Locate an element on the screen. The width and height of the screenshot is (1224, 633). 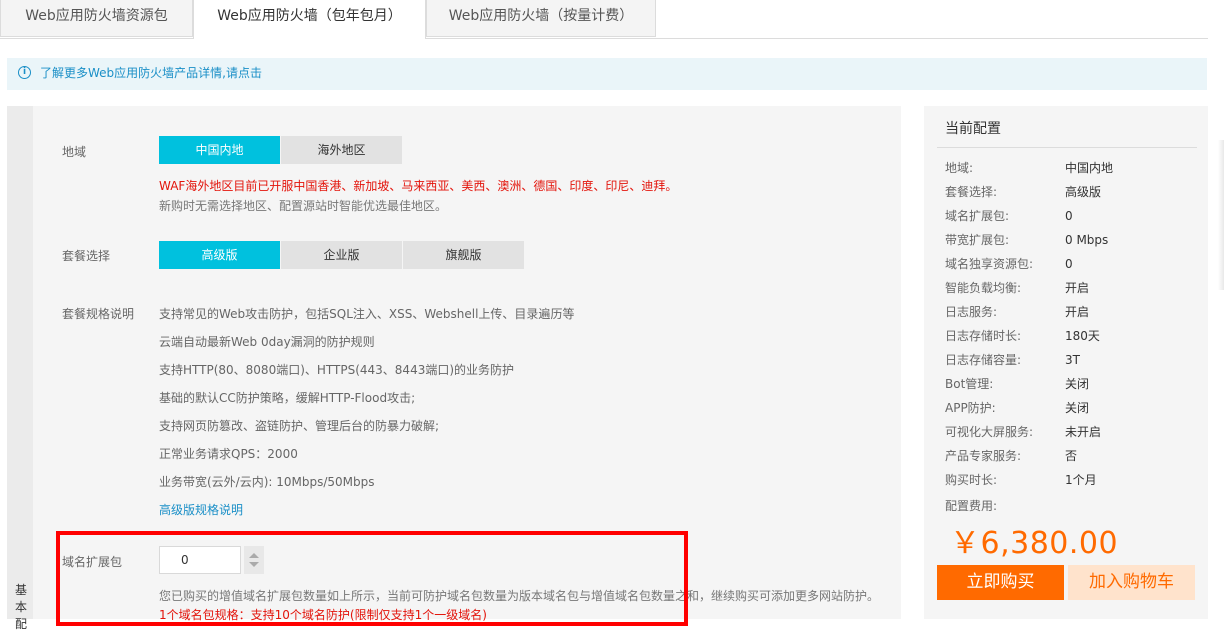
summary-row: 域名扩展包: 0 is located at coordinates (1070, 216).